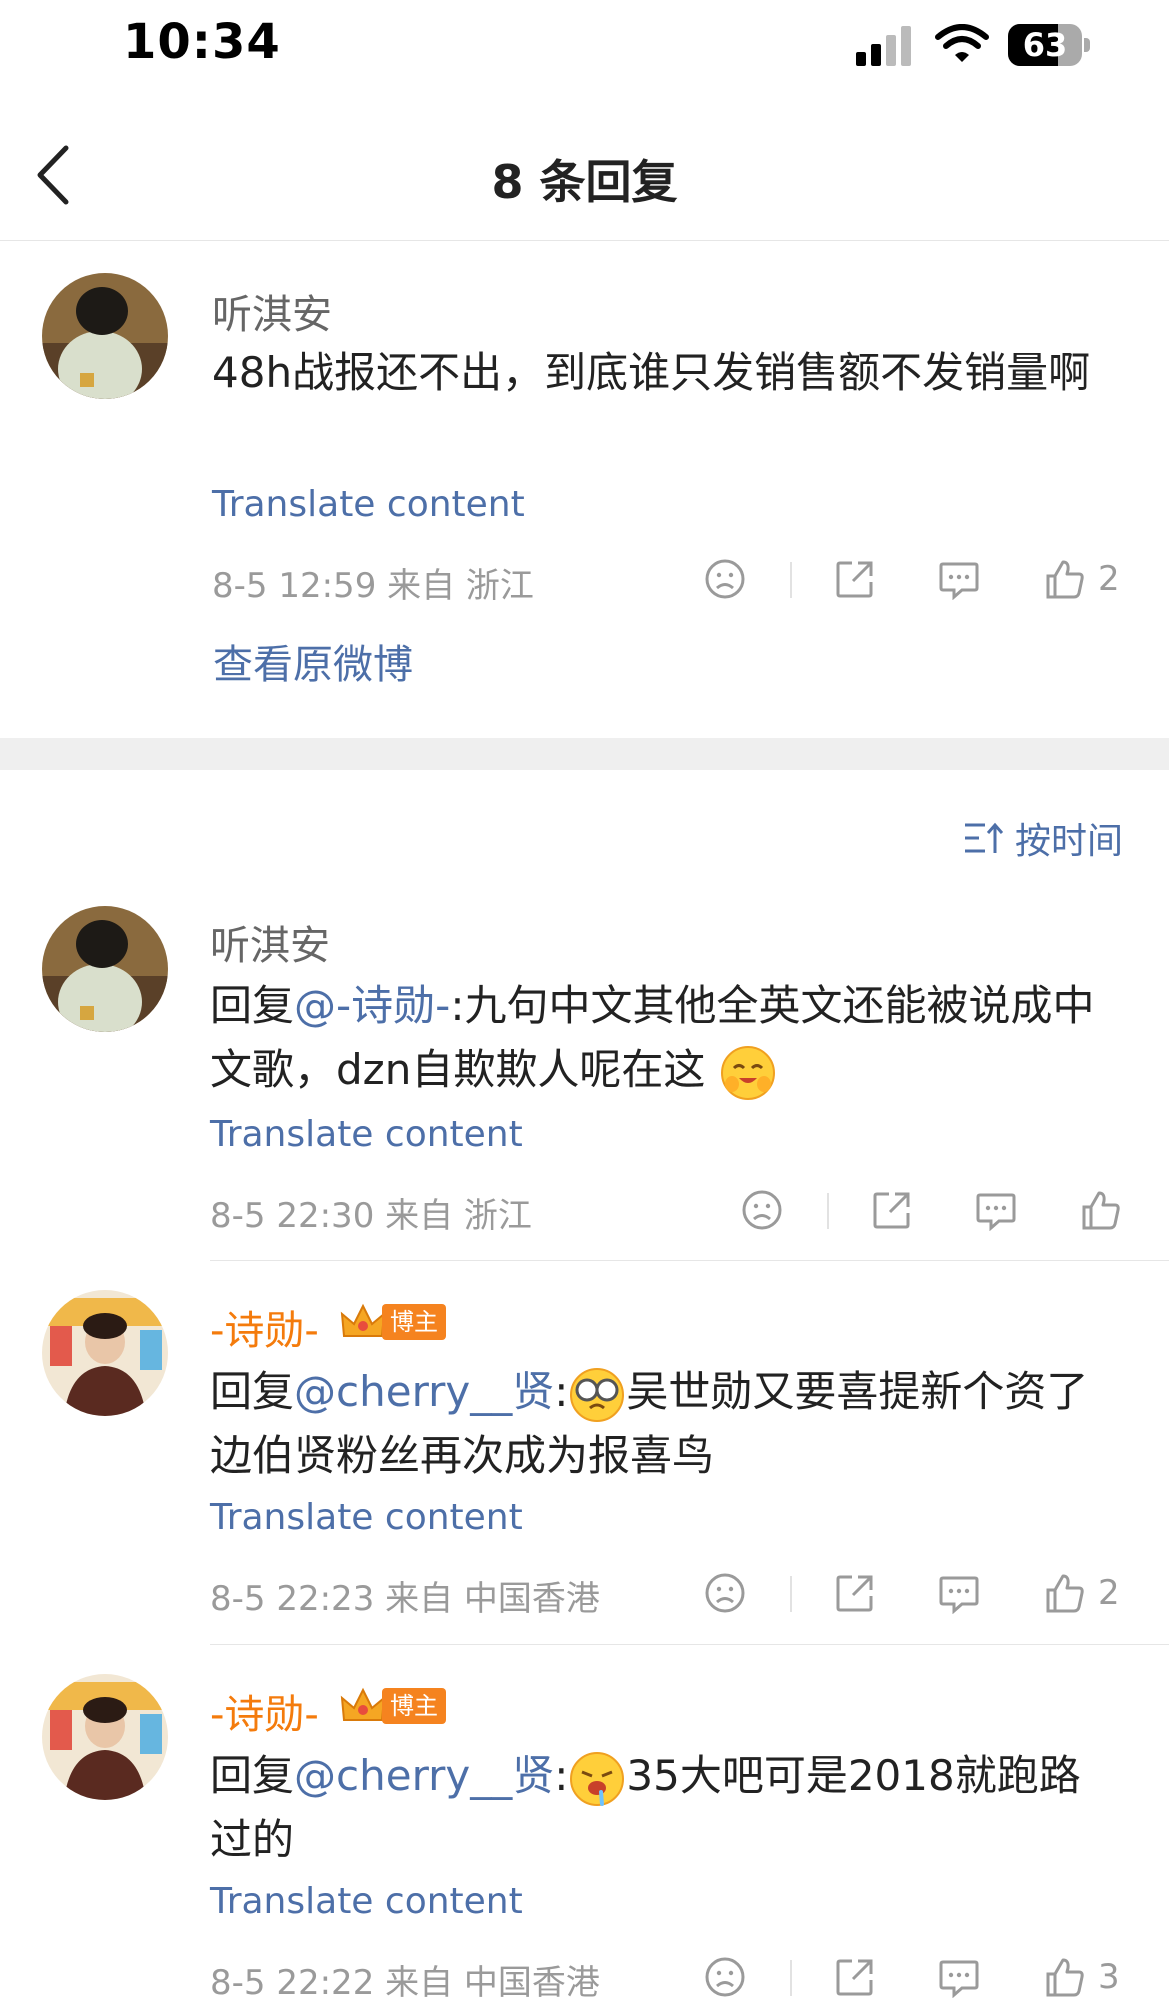 The width and height of the screenshot is (1169, 2004). I want to click on sort-toggle: 按时间, so click(1043, 838).